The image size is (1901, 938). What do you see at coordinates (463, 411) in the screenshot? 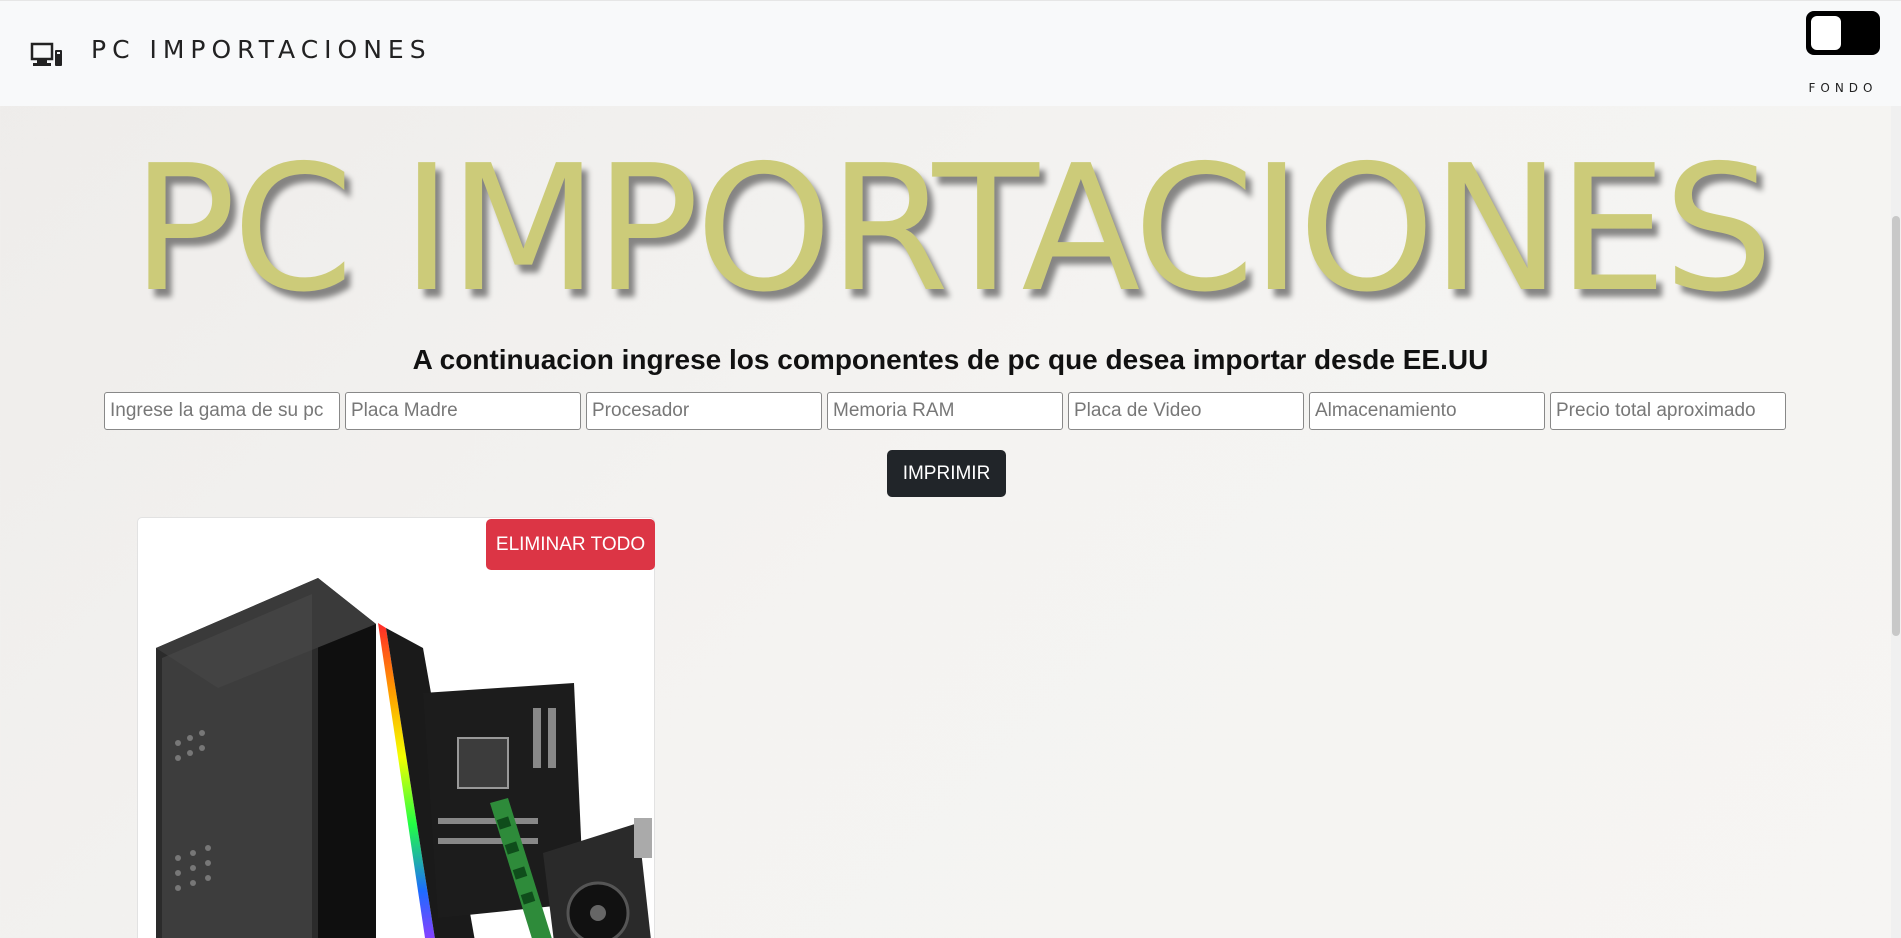
I see `motherboard-input` at bounding box center [463, 411].